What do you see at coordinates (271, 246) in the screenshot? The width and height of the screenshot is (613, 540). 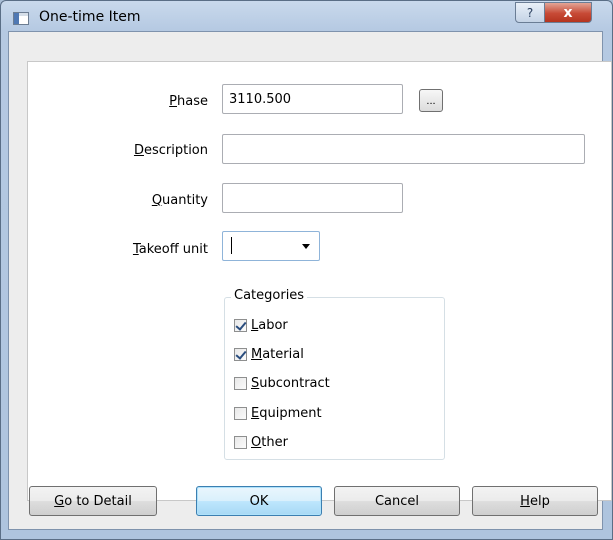 I see `takeoff-unit-dropdown` at bounding box center [271, 246].